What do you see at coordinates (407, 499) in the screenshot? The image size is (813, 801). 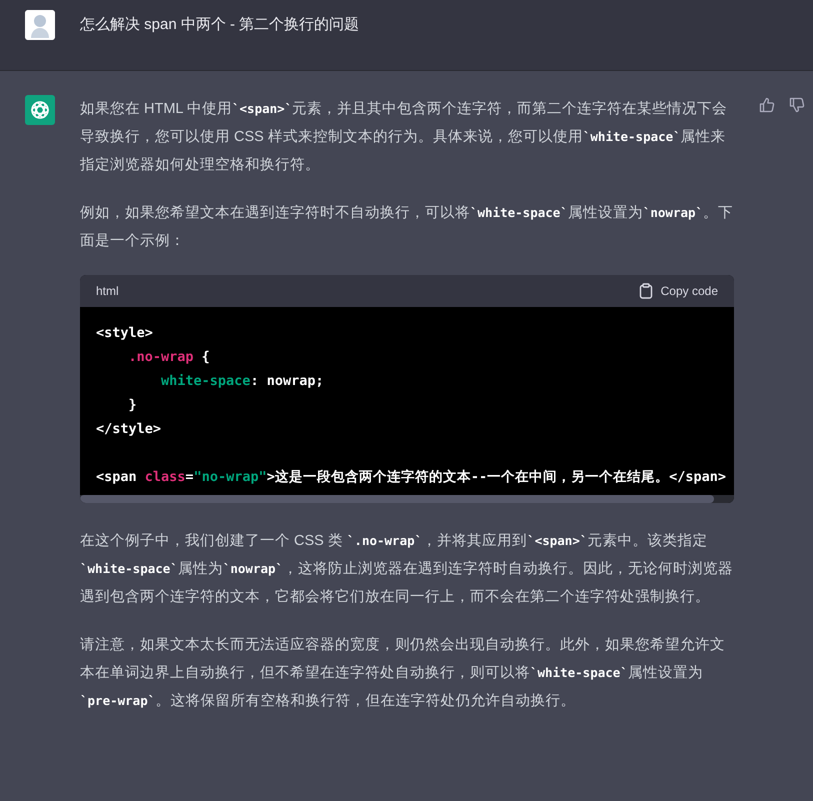 I see `scrollbar` at bounding box center [407, 499].